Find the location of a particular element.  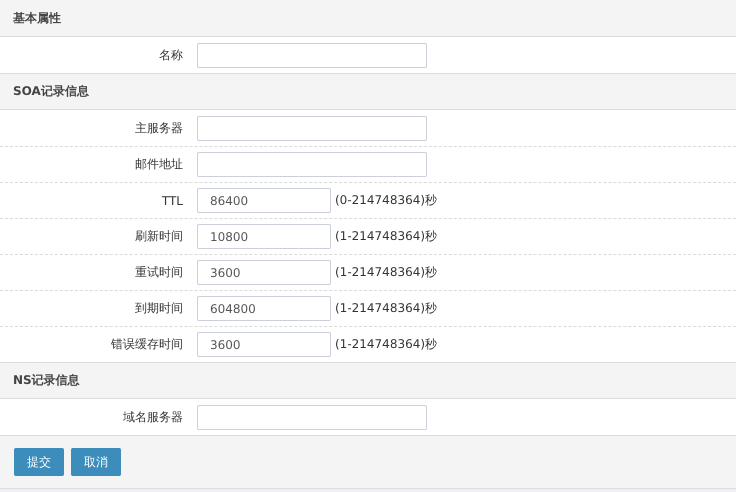

field-label: 主服务器 is located at coordinates (158, 128).